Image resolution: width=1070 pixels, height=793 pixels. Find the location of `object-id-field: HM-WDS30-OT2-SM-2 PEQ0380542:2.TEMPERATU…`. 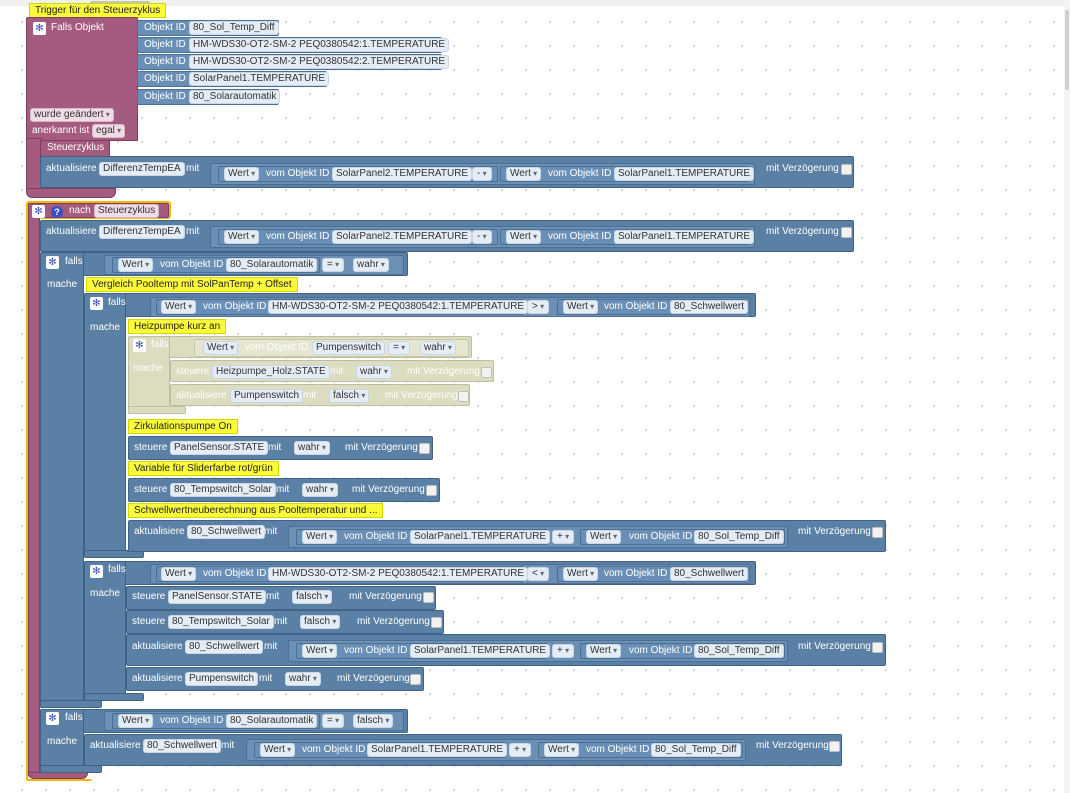

object-id-field: HM-WDS30-OT2-SM-2 PEQ0380542:2.TEMPERATU… is located at coordinates (319, 62).